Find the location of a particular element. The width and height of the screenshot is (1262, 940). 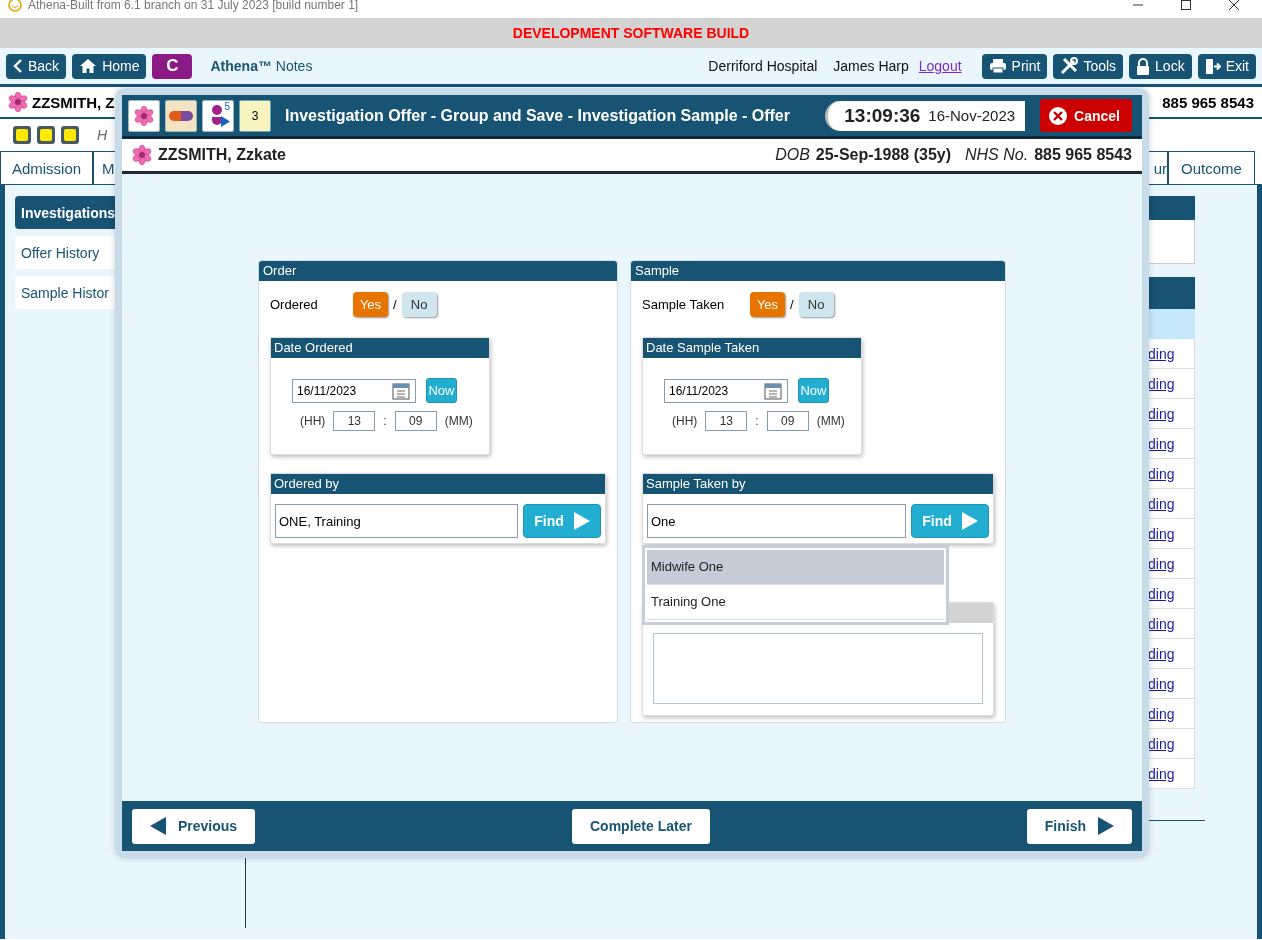

back-button: Back is located at coordinates (36, 66).